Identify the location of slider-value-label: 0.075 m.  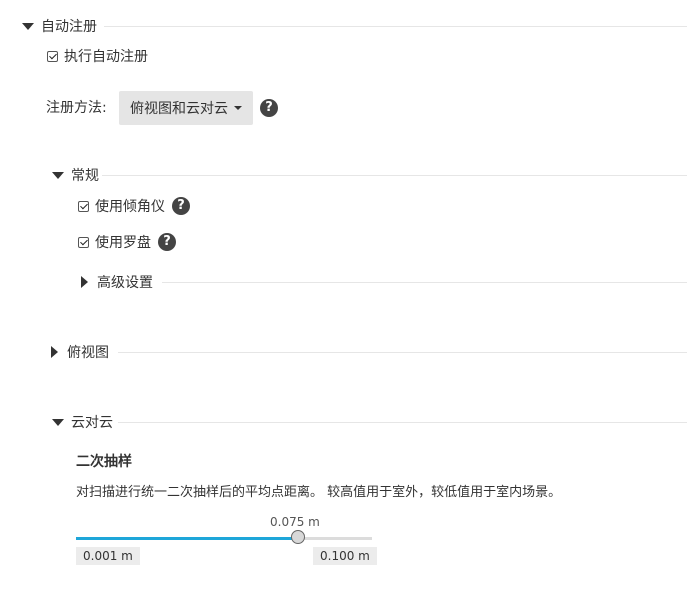
(295, 522).